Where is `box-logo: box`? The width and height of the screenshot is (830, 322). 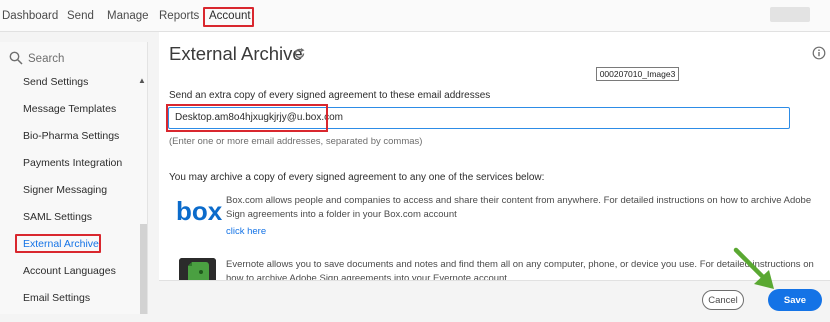 box-logo: box is located at coordinates (199, 212).